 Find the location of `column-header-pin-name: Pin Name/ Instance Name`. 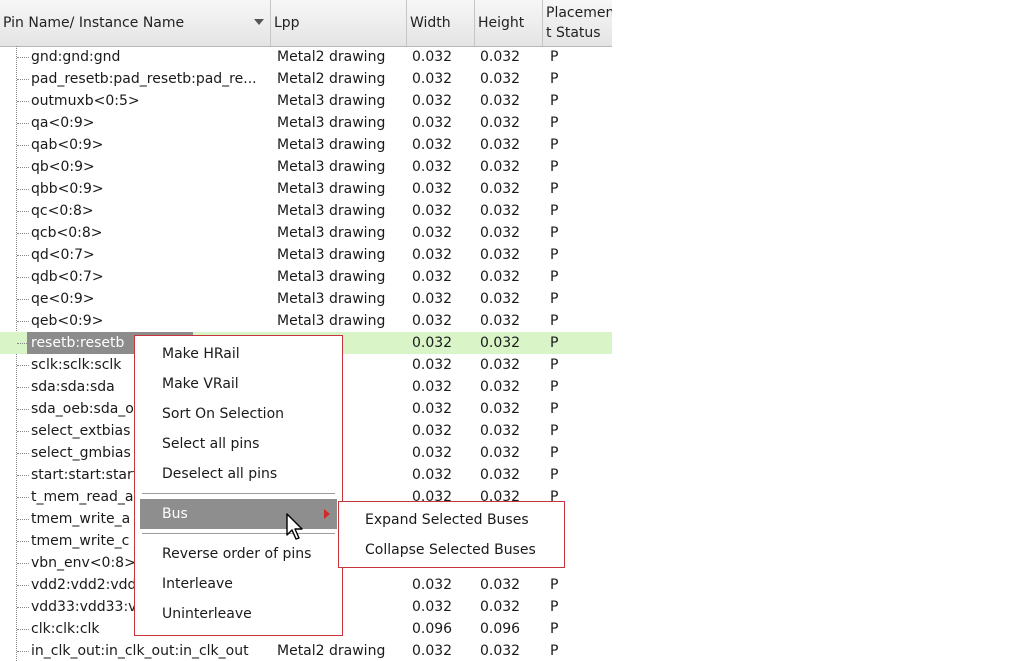

column-header-pin-name: Pin Name/ Instance Name is located at coordinates (135, 23).